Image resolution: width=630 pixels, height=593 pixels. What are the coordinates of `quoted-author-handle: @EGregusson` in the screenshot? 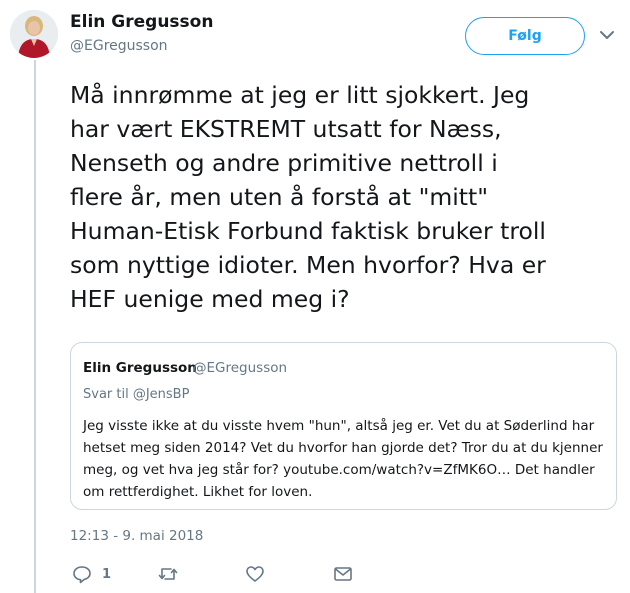 It's located at (240, 368).